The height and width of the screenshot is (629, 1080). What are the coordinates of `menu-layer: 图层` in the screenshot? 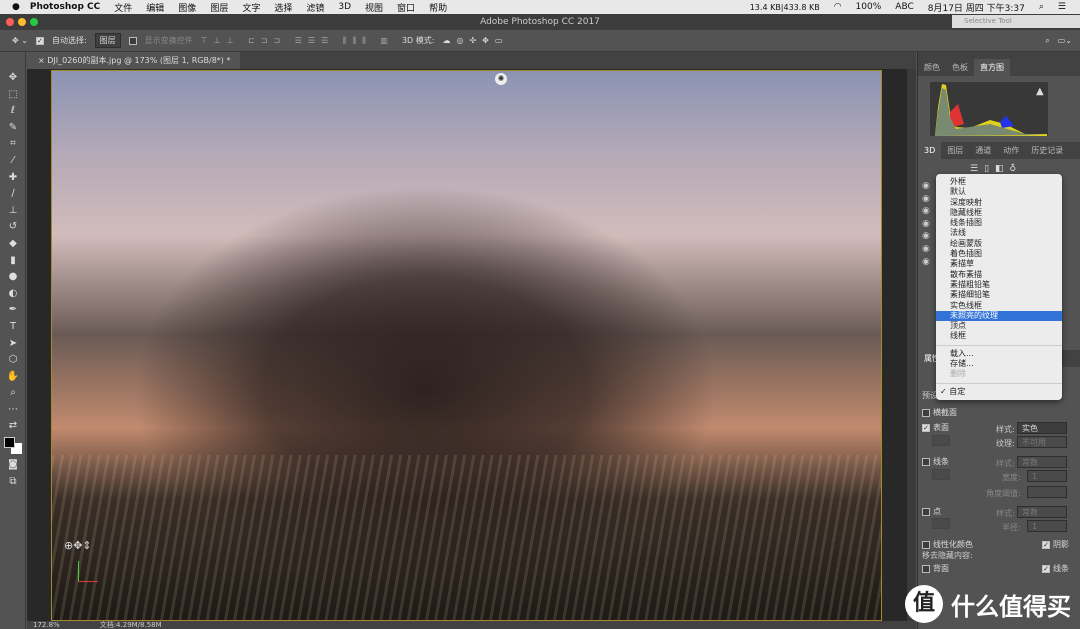 It's located at (219, 7).